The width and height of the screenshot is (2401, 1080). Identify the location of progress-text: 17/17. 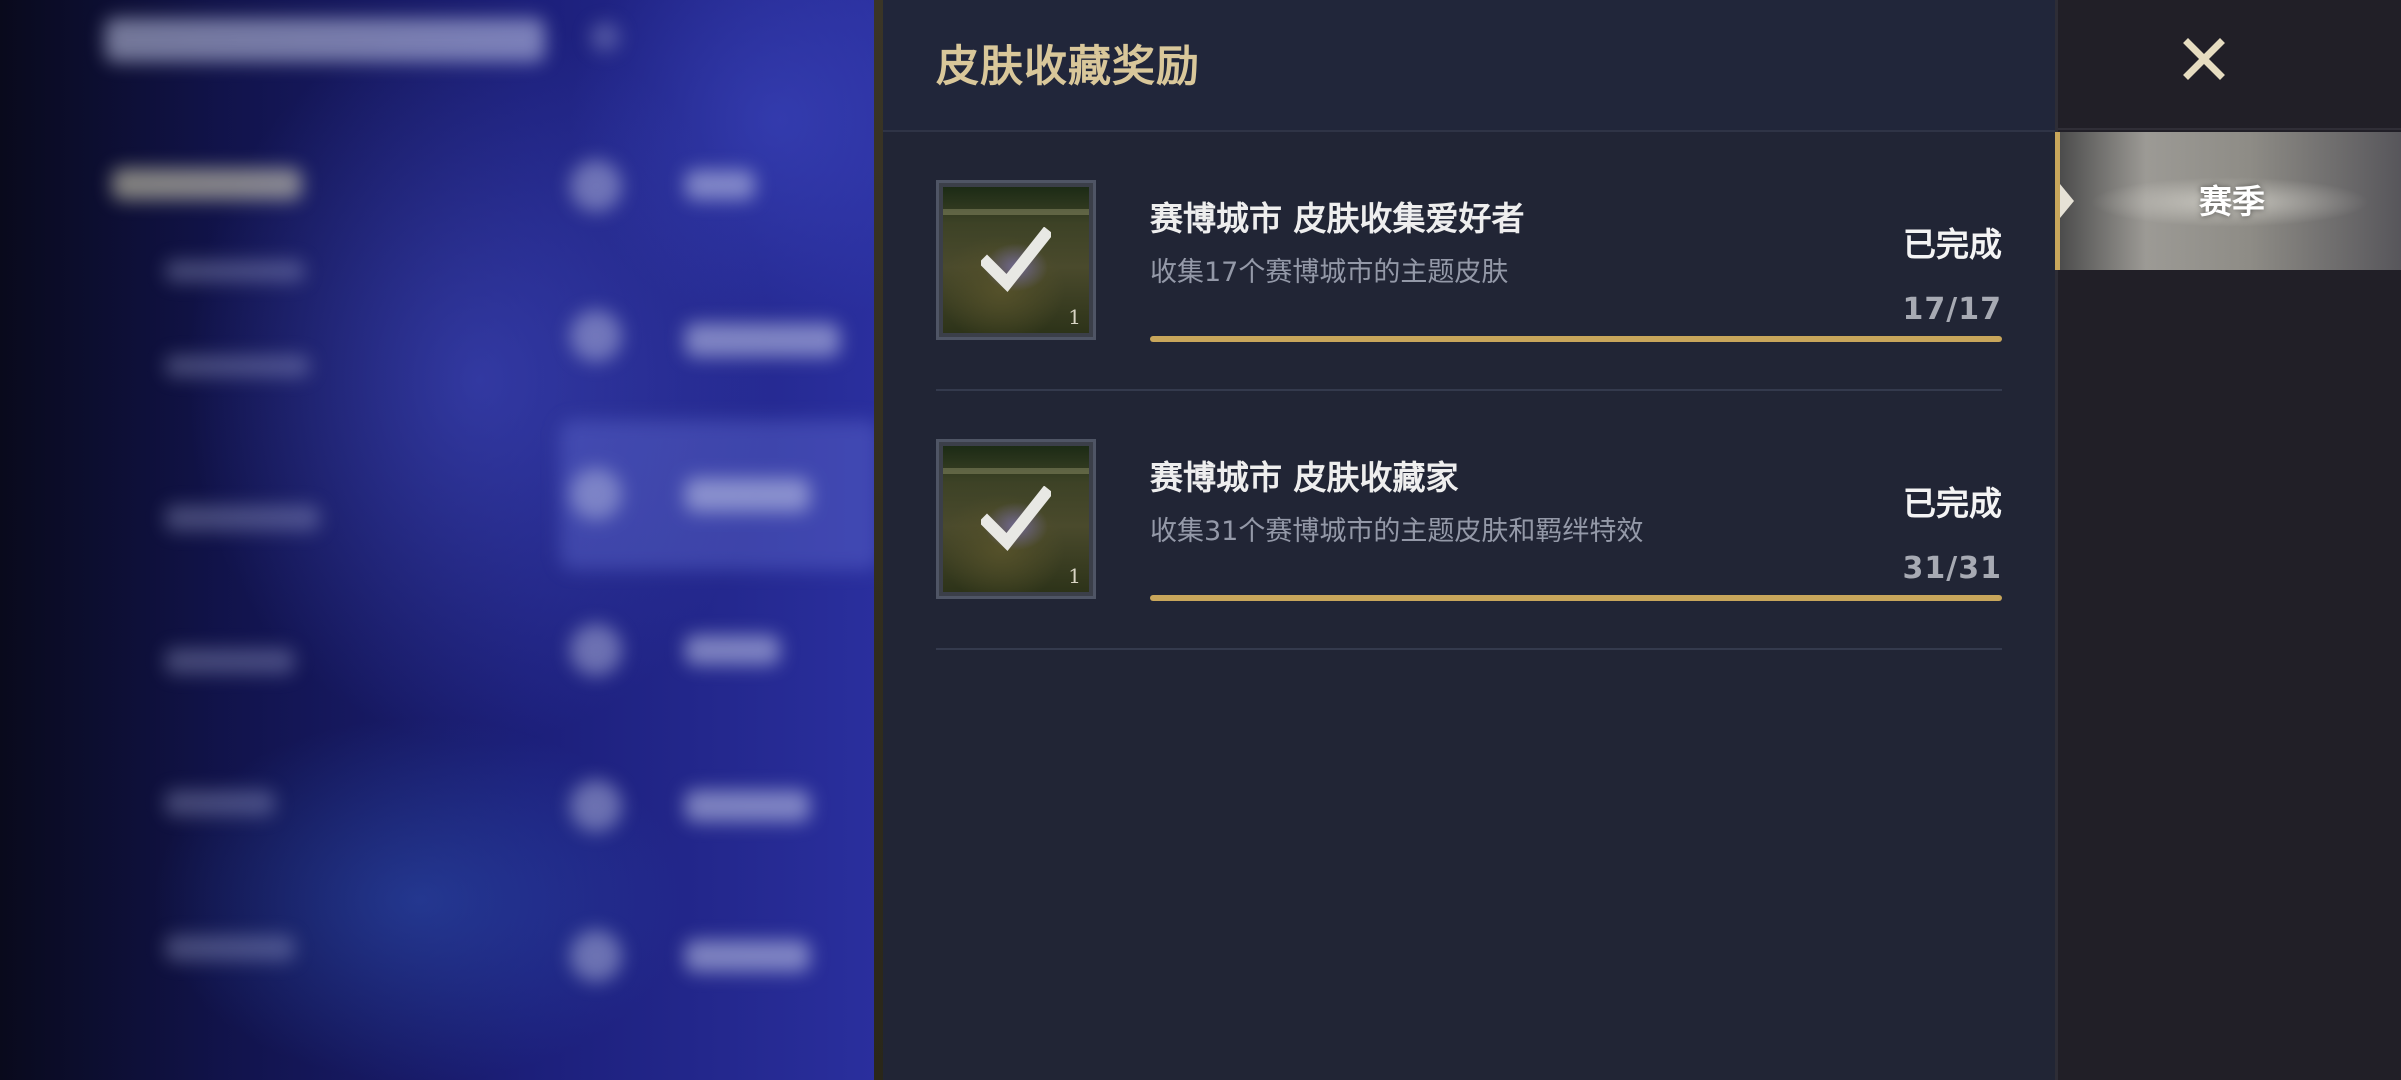
(1952, 309).